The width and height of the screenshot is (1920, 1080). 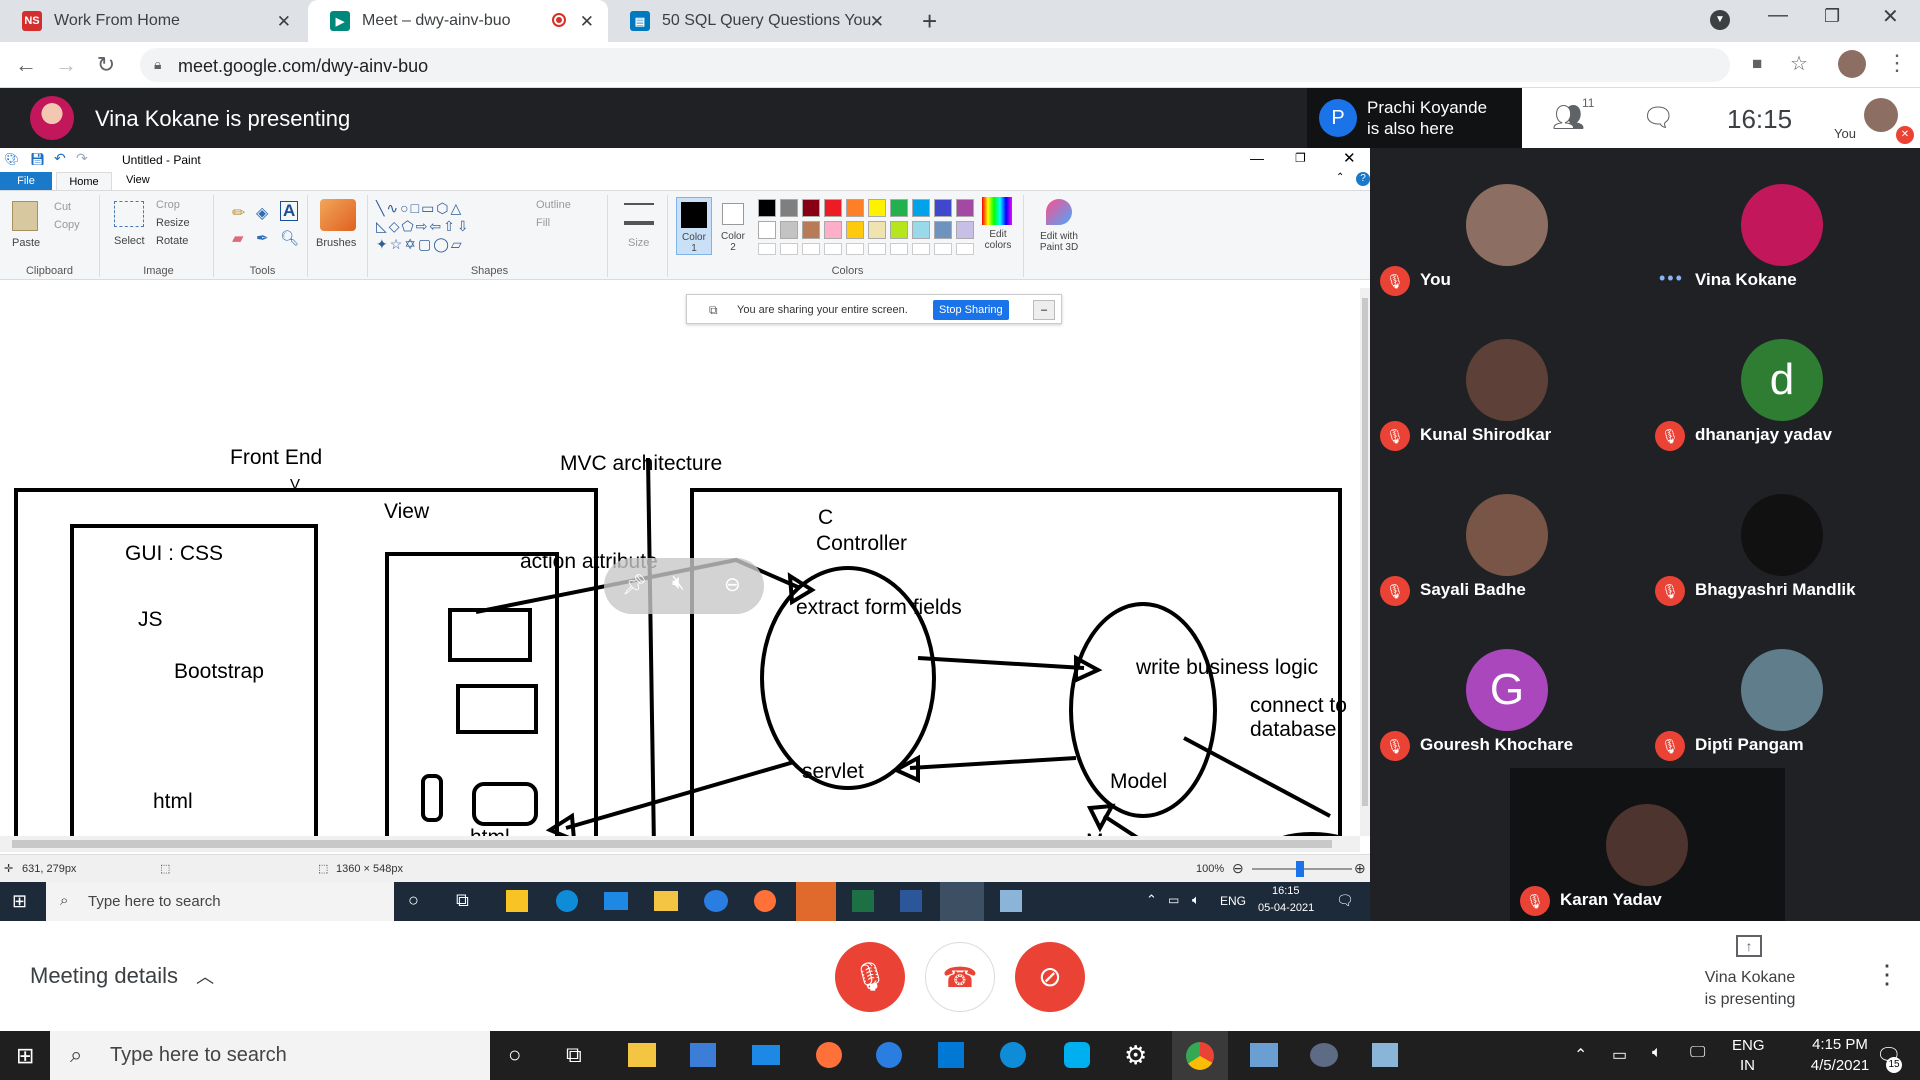 I want to click on participant-tile: 🎙︎ Dipti Pangam, so click(x=1782, y=690).